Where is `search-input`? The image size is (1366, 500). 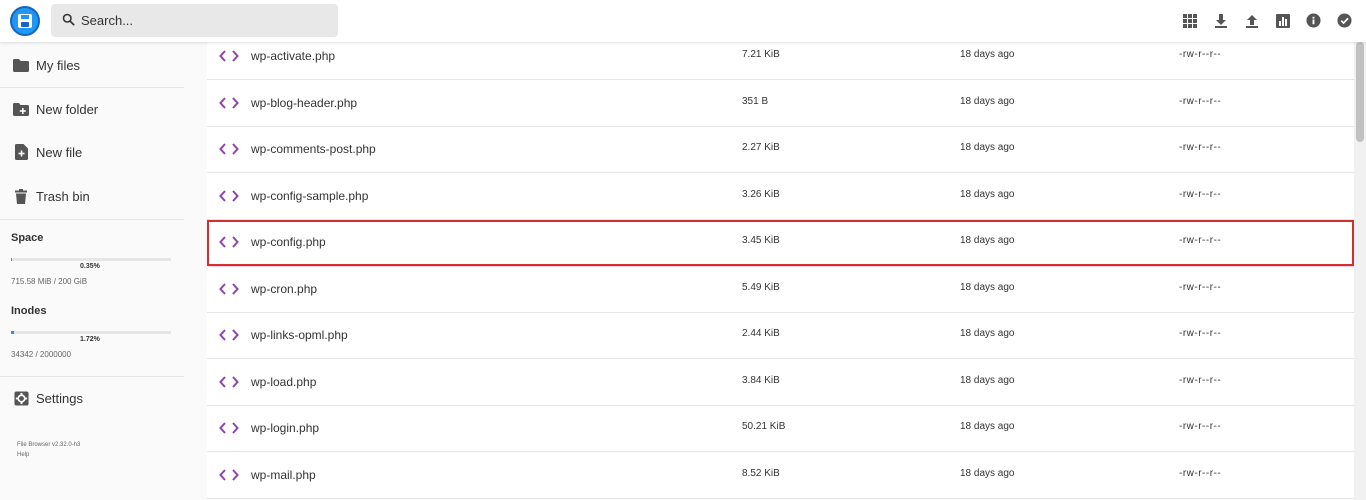
search-input is located at coordinates (206, 20).